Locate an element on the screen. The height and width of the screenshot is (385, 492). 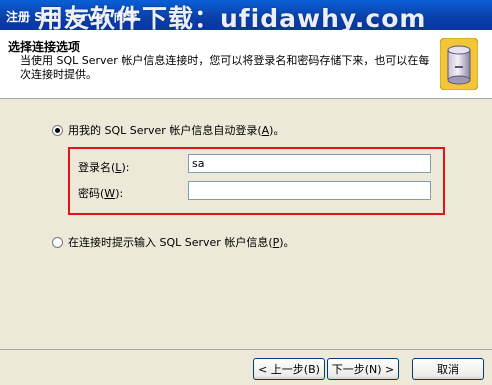
password-label: 密码(W): is located at coordinates (101, 193).